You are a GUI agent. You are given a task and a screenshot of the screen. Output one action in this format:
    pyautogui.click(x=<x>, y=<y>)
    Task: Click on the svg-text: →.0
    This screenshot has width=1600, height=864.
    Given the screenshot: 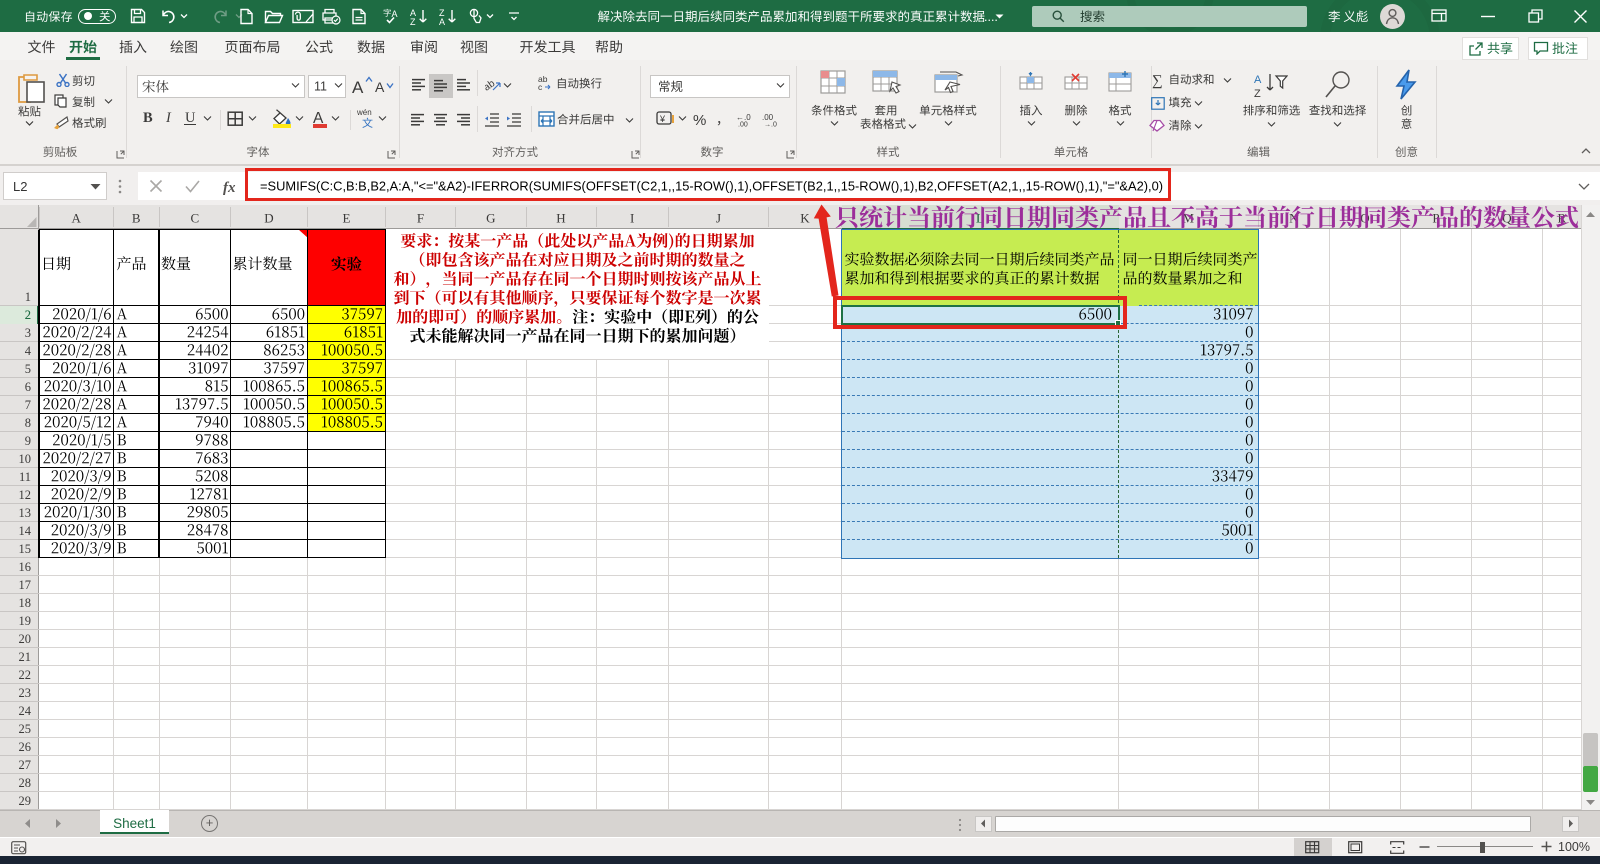 What is the action you would take?
    pyautogui.click(x=770, y=125)
    